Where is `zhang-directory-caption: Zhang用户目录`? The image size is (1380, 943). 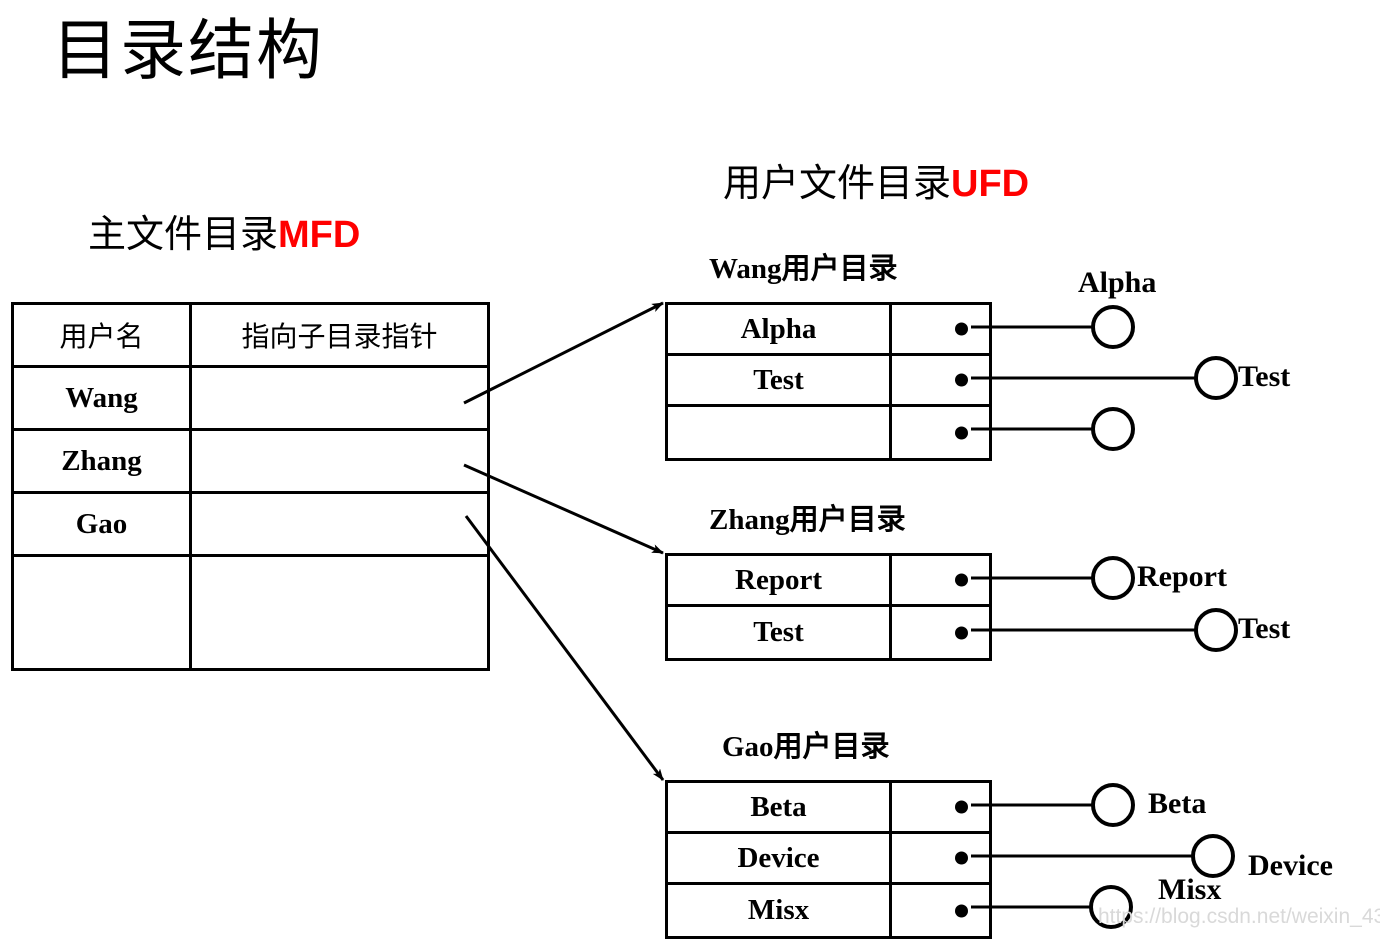
zhang-directory-caption: Zhang用户目录 is located at coordinates (807, 520).